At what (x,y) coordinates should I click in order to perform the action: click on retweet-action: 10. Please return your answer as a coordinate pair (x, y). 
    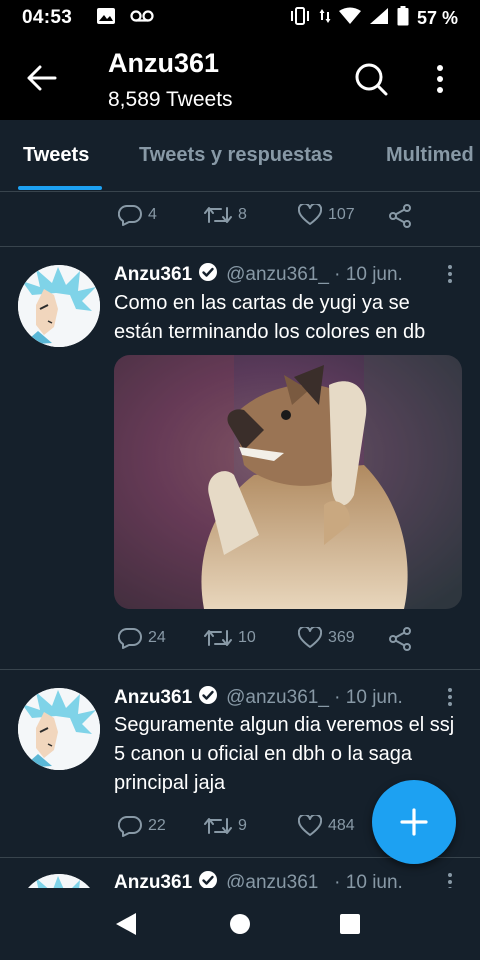
    Looking at the image, I should click on (230, 638).